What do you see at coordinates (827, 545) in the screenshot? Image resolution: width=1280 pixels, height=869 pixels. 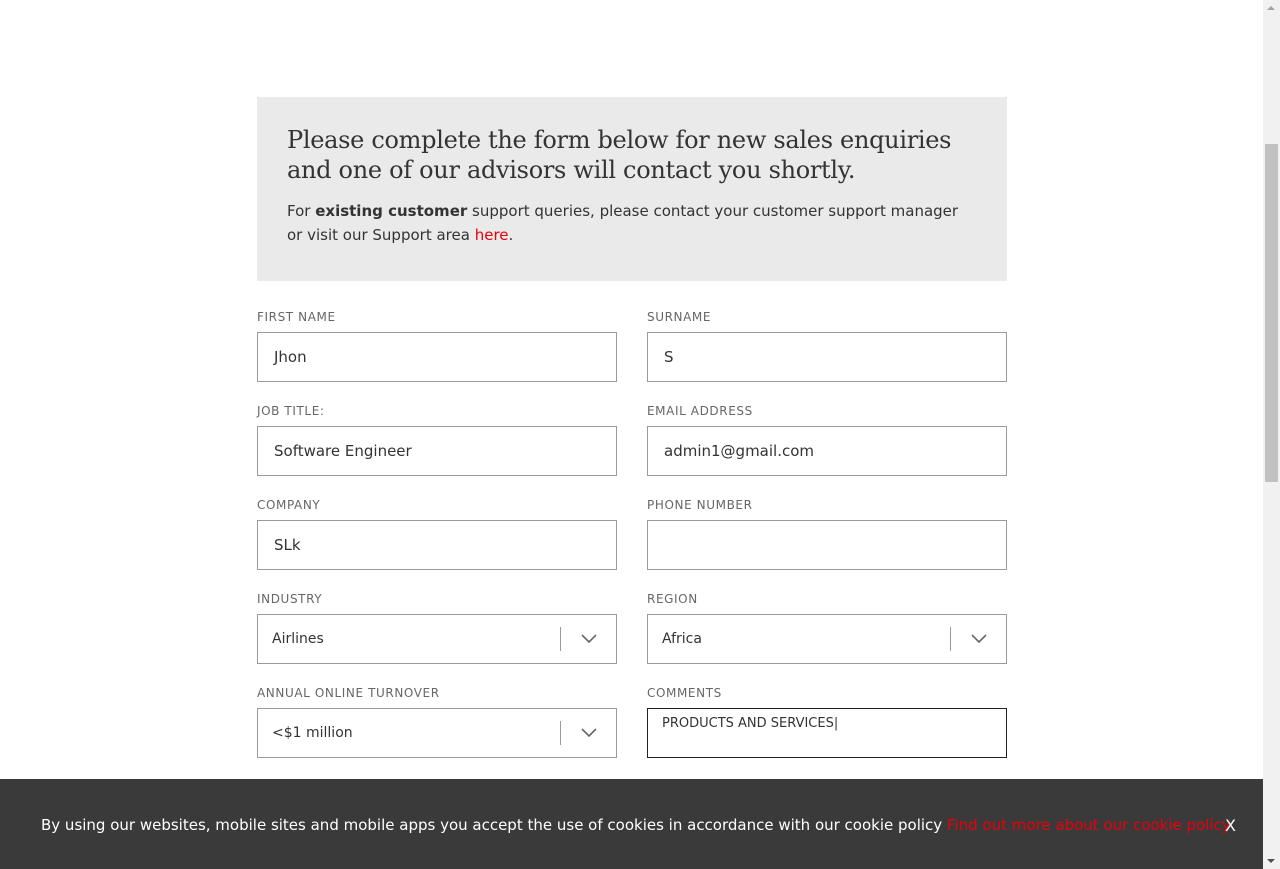 I see `phone-input` at bounding box center [827, 545].